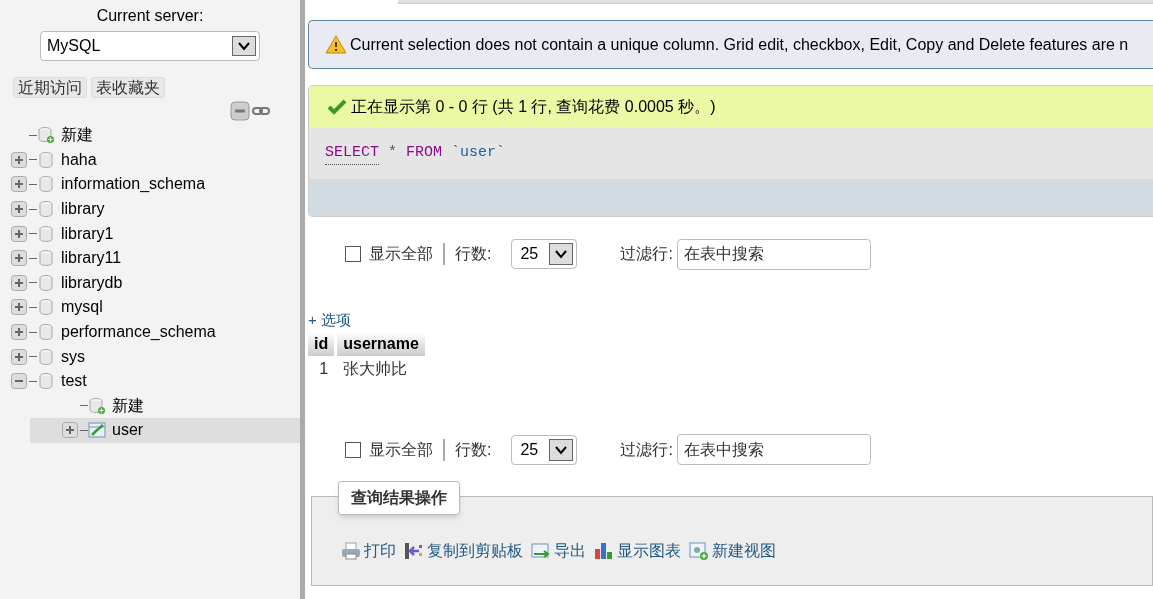  Describe the element at coordinates (150, 233) in the screenshot. I see `tree-item: library1` at that location.